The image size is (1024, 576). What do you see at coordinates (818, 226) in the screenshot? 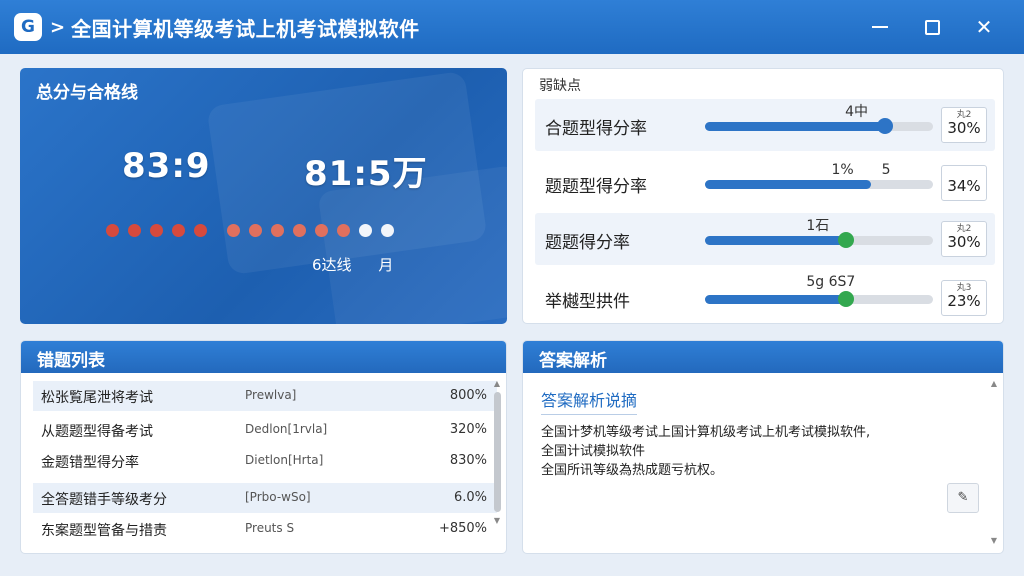
I see `stat-note: 1石` at bounding box center [818, 226].